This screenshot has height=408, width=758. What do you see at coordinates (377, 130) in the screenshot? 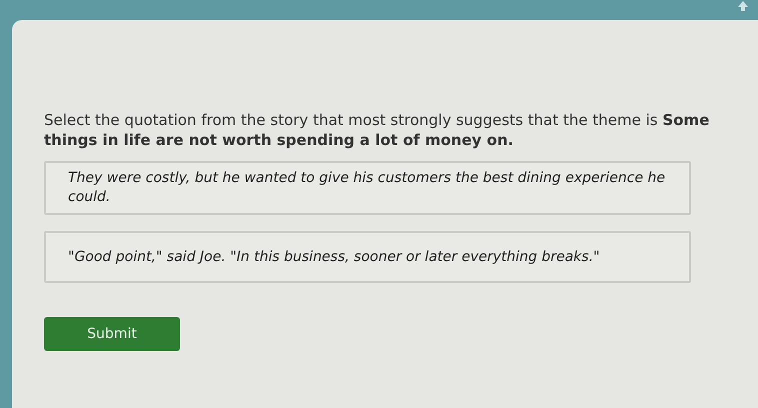
I see `question-text: Select the quotation from the story that most strongly suggests that the theme is Some things in life are not worth spending a lot of money on.` at bounding box center [377, 130].